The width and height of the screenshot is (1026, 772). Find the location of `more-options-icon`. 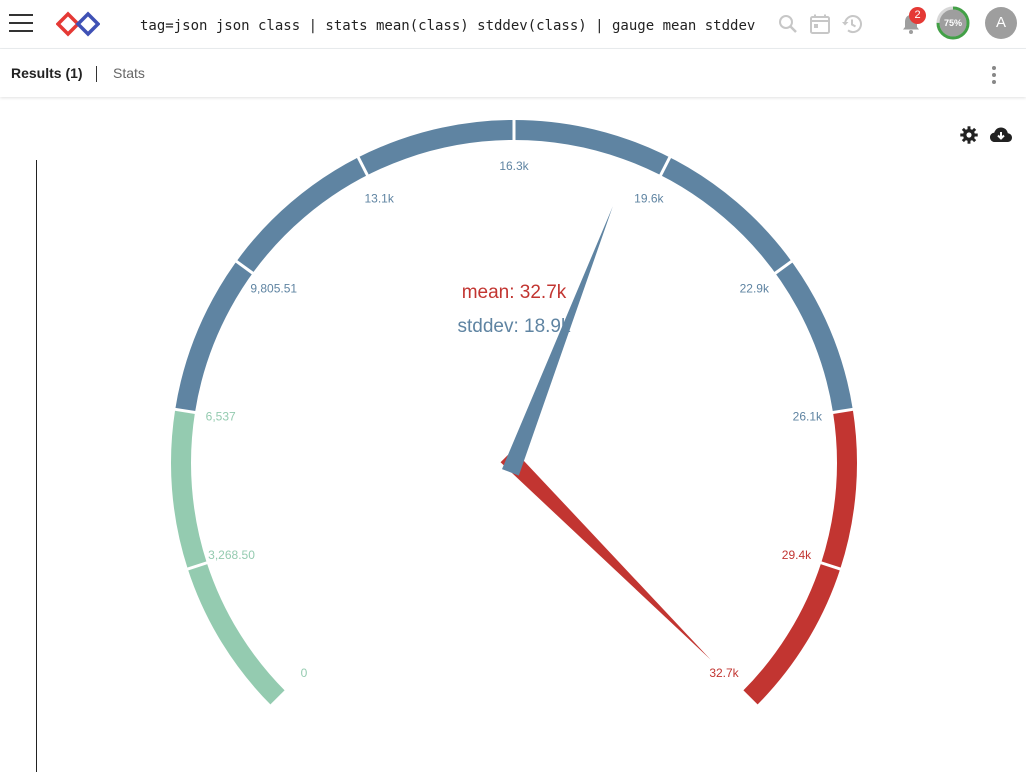

more-options-icon is located at coordinates (997, 76).